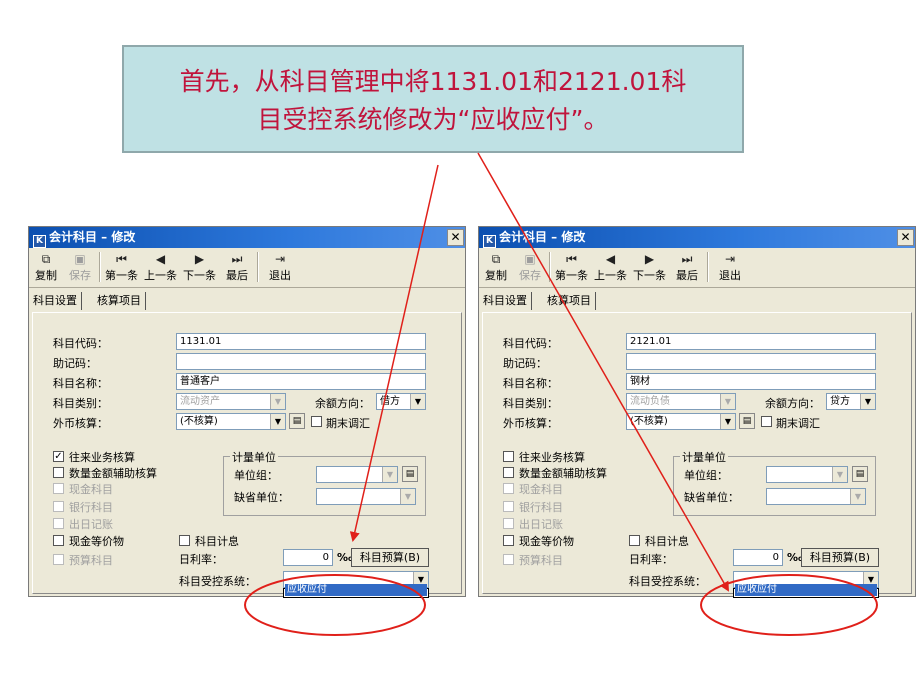  I want to click on code-field: 2121.01, so click(751, 341).